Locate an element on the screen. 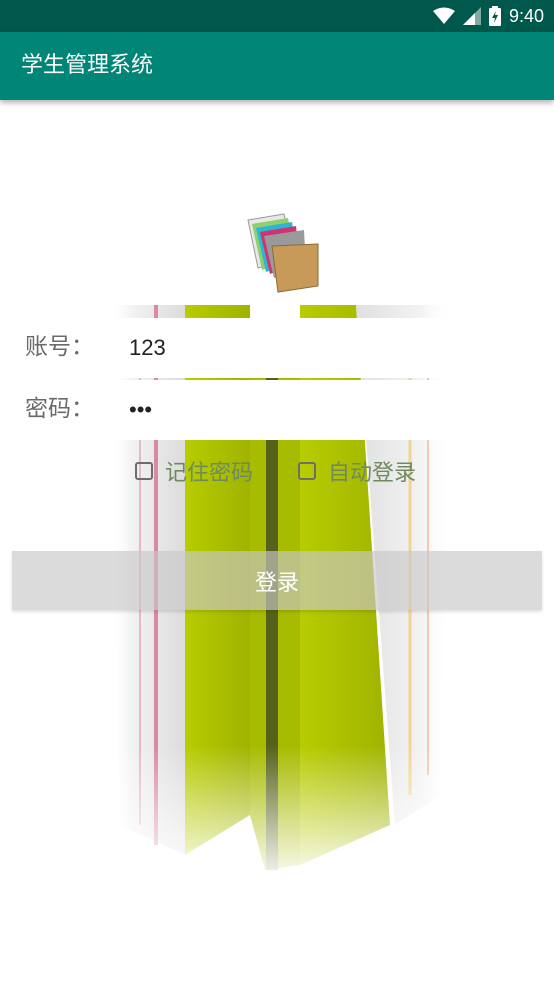 This screenshot has height=986, width=554. auto-login-checkbox: 自动登录 is located at coordinates (357, 471).